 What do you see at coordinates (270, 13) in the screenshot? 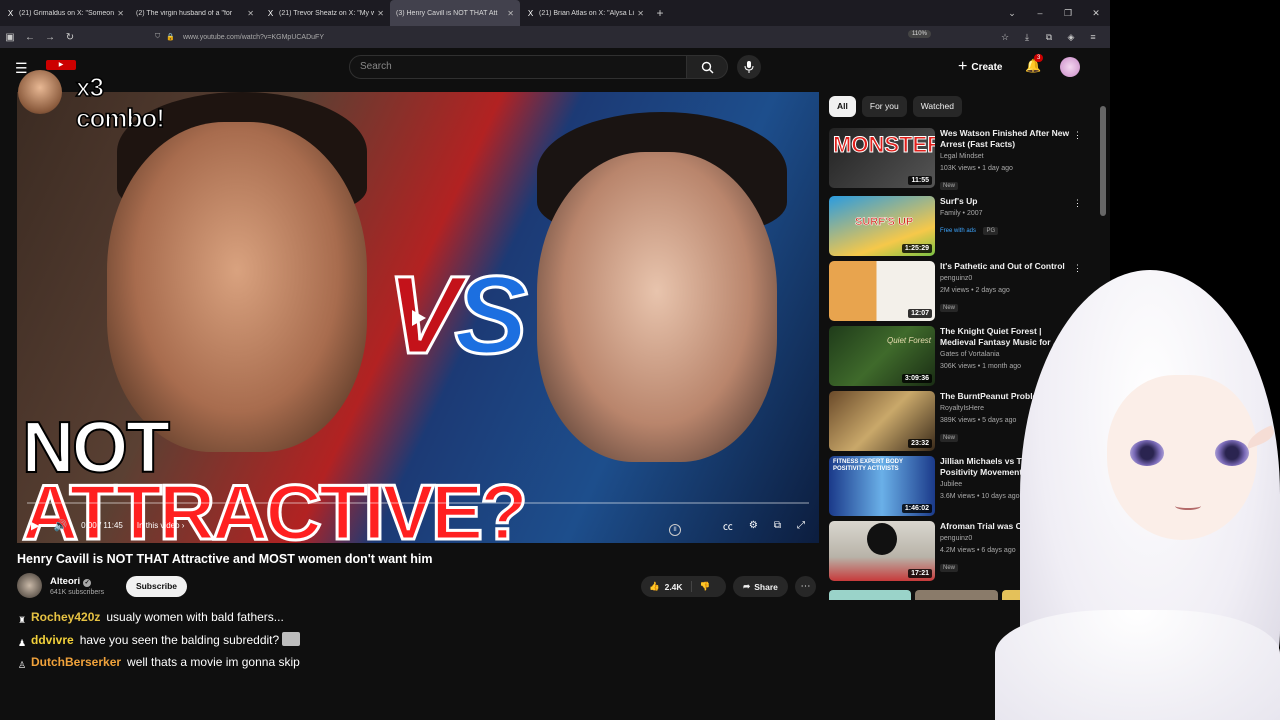
I see `x-logo-icon: X` at bounding box center [270, 13].